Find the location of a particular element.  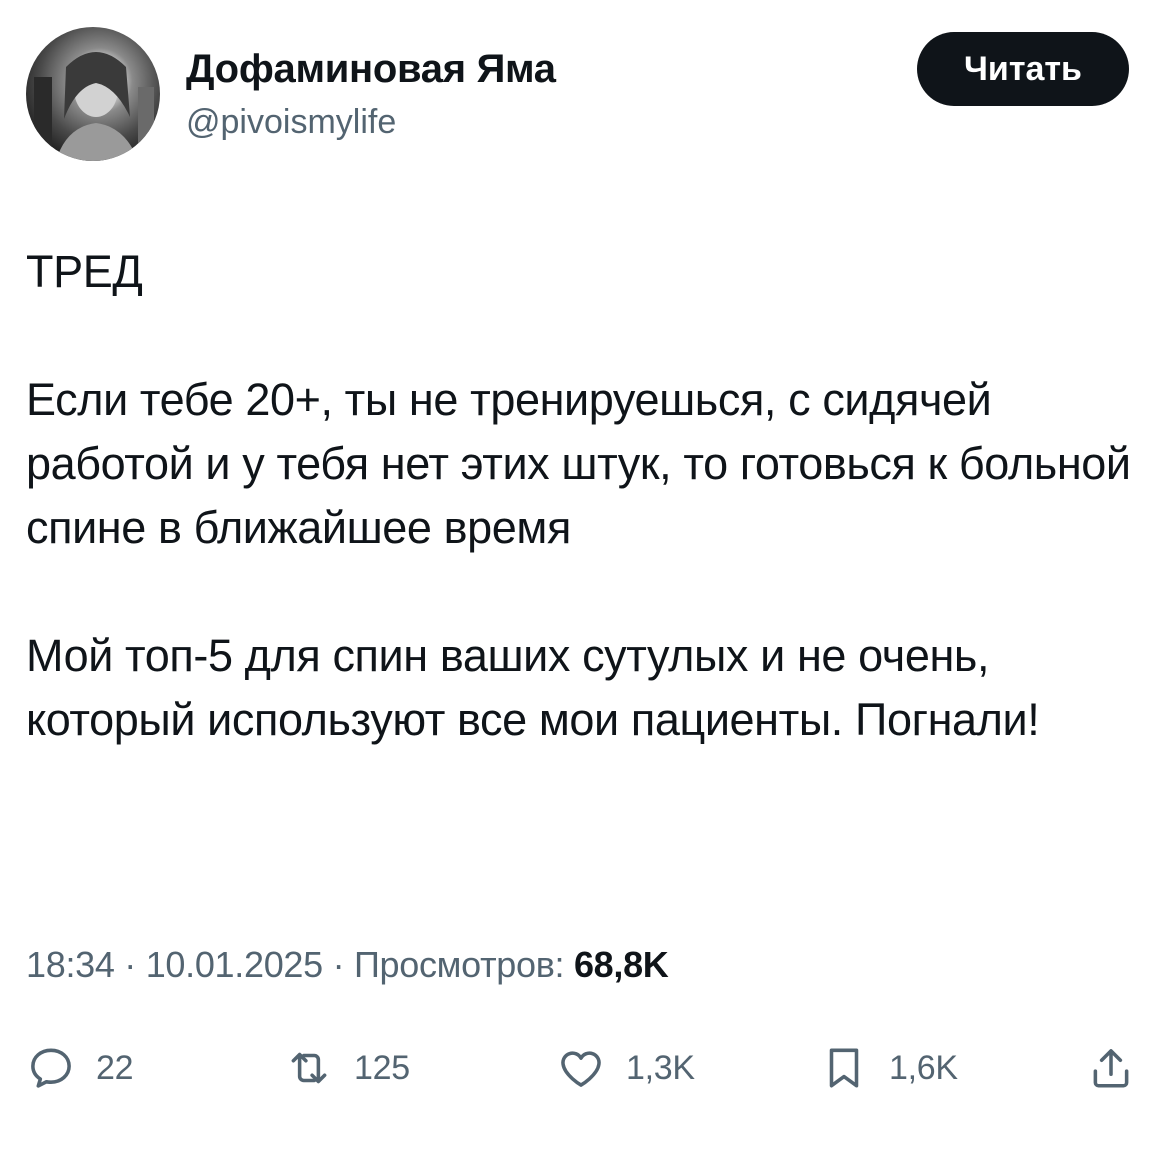

reply-count: 22 is located at coordinates (115, 1067).